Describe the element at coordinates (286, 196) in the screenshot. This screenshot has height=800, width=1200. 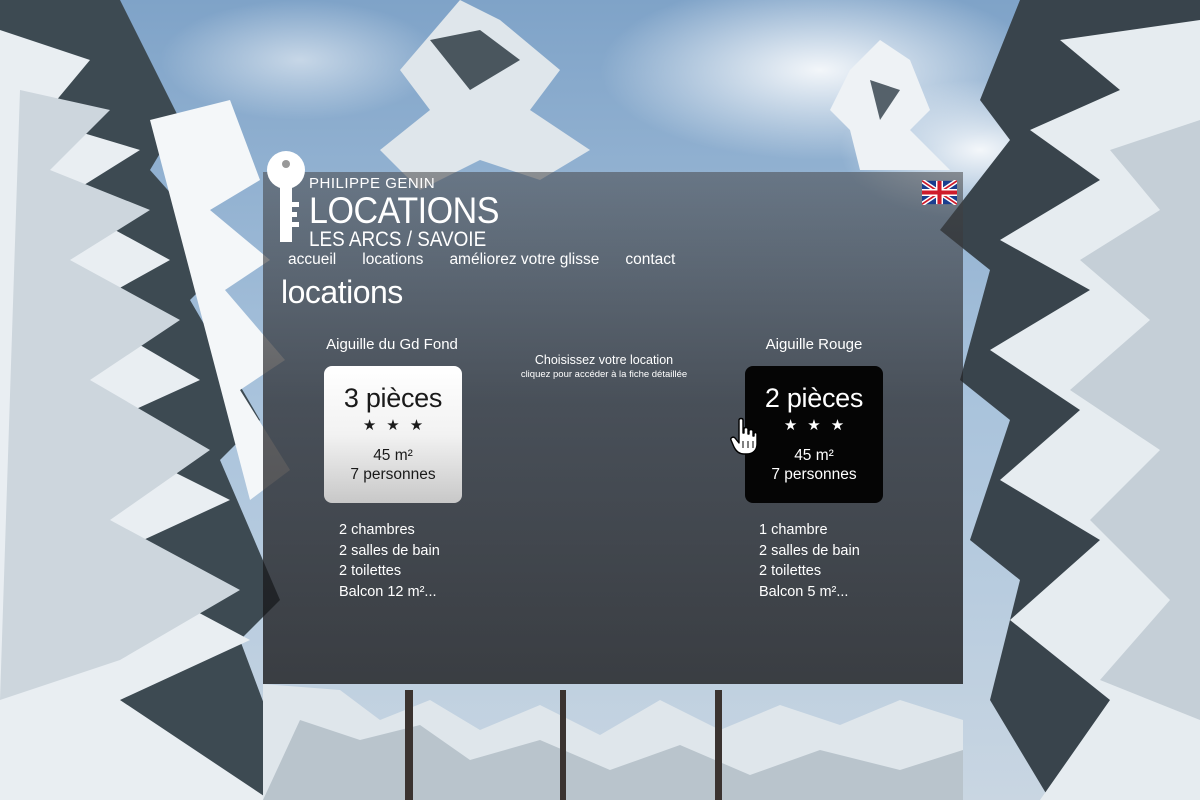
I see `key-icon` at that location.